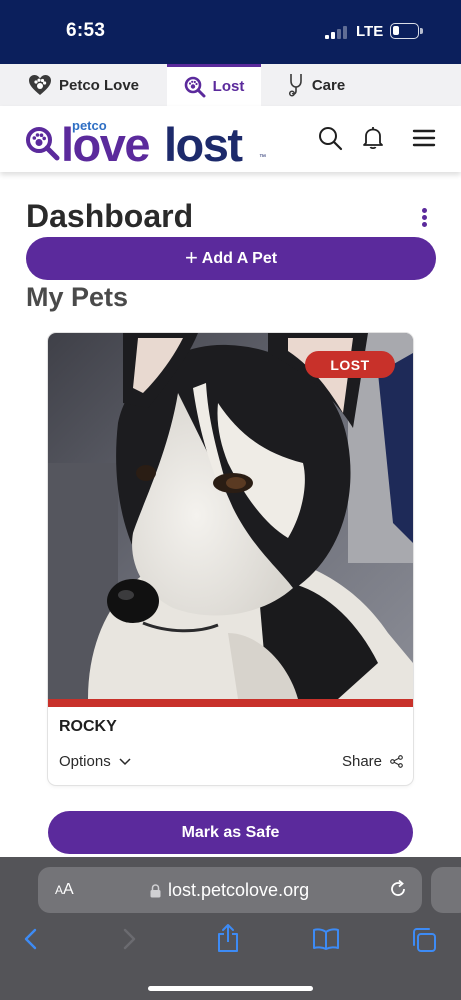 This screenshot has width=461, height=1000. Describe the element at coordinates (230, 32) in the screenshot. I see `status-bar: 6:53 LTE` at that location.